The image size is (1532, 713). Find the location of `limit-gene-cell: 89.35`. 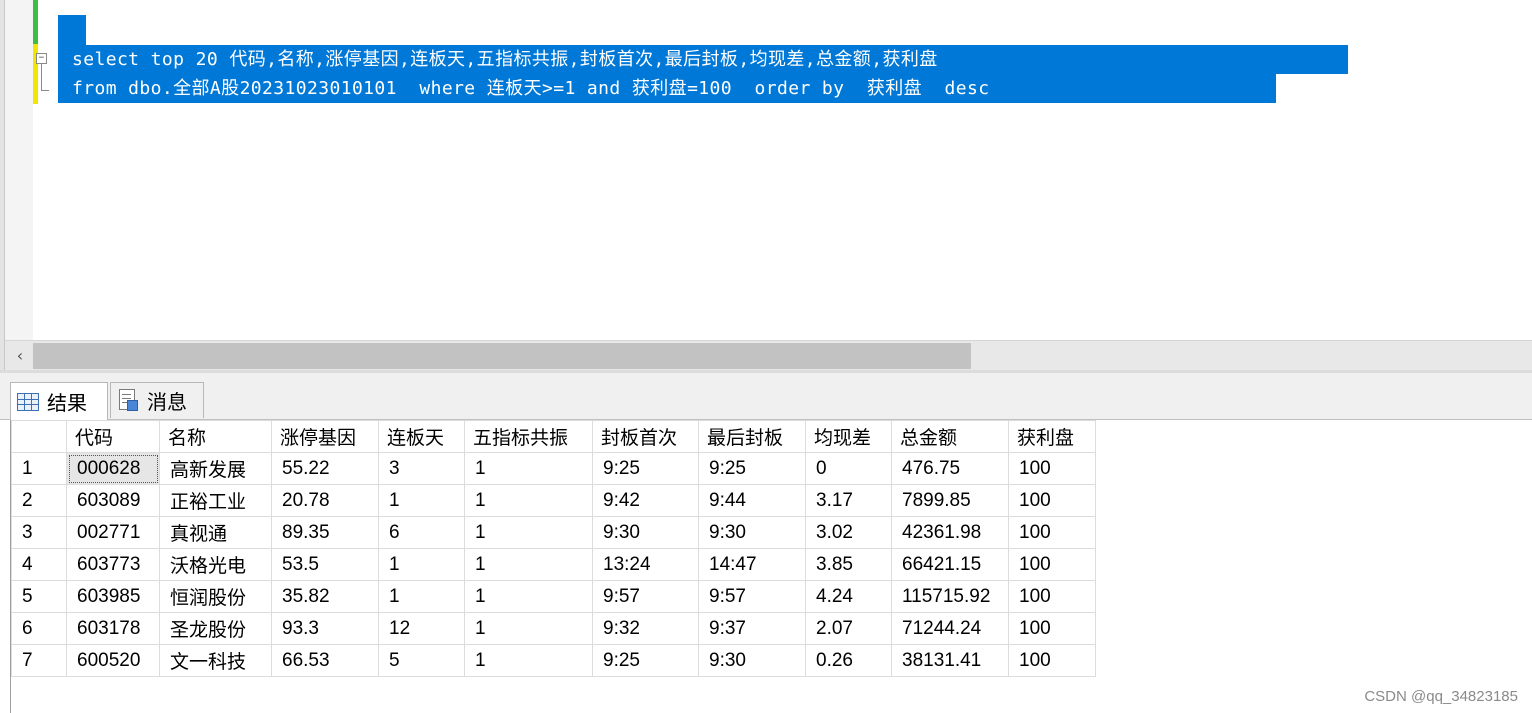

limit-gene-cell: 89.35 is located at coordinates (325, 532).